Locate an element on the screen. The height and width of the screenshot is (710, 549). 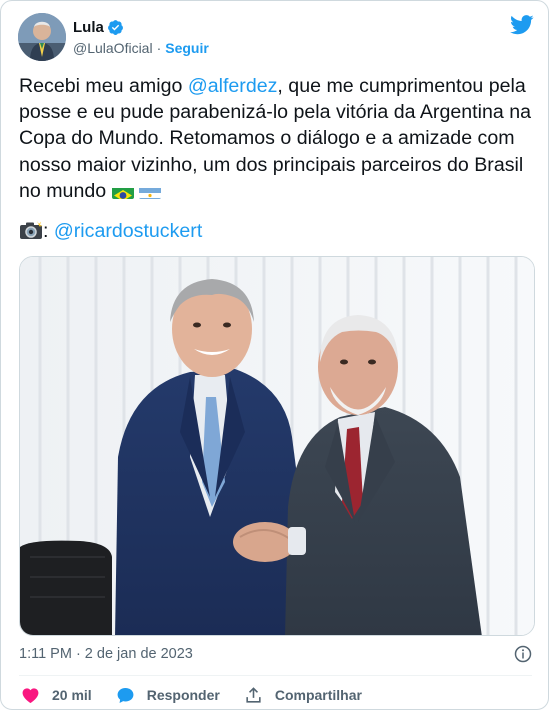
photo-credit: : @ricardostuckert is located at coordinates (110, 231).